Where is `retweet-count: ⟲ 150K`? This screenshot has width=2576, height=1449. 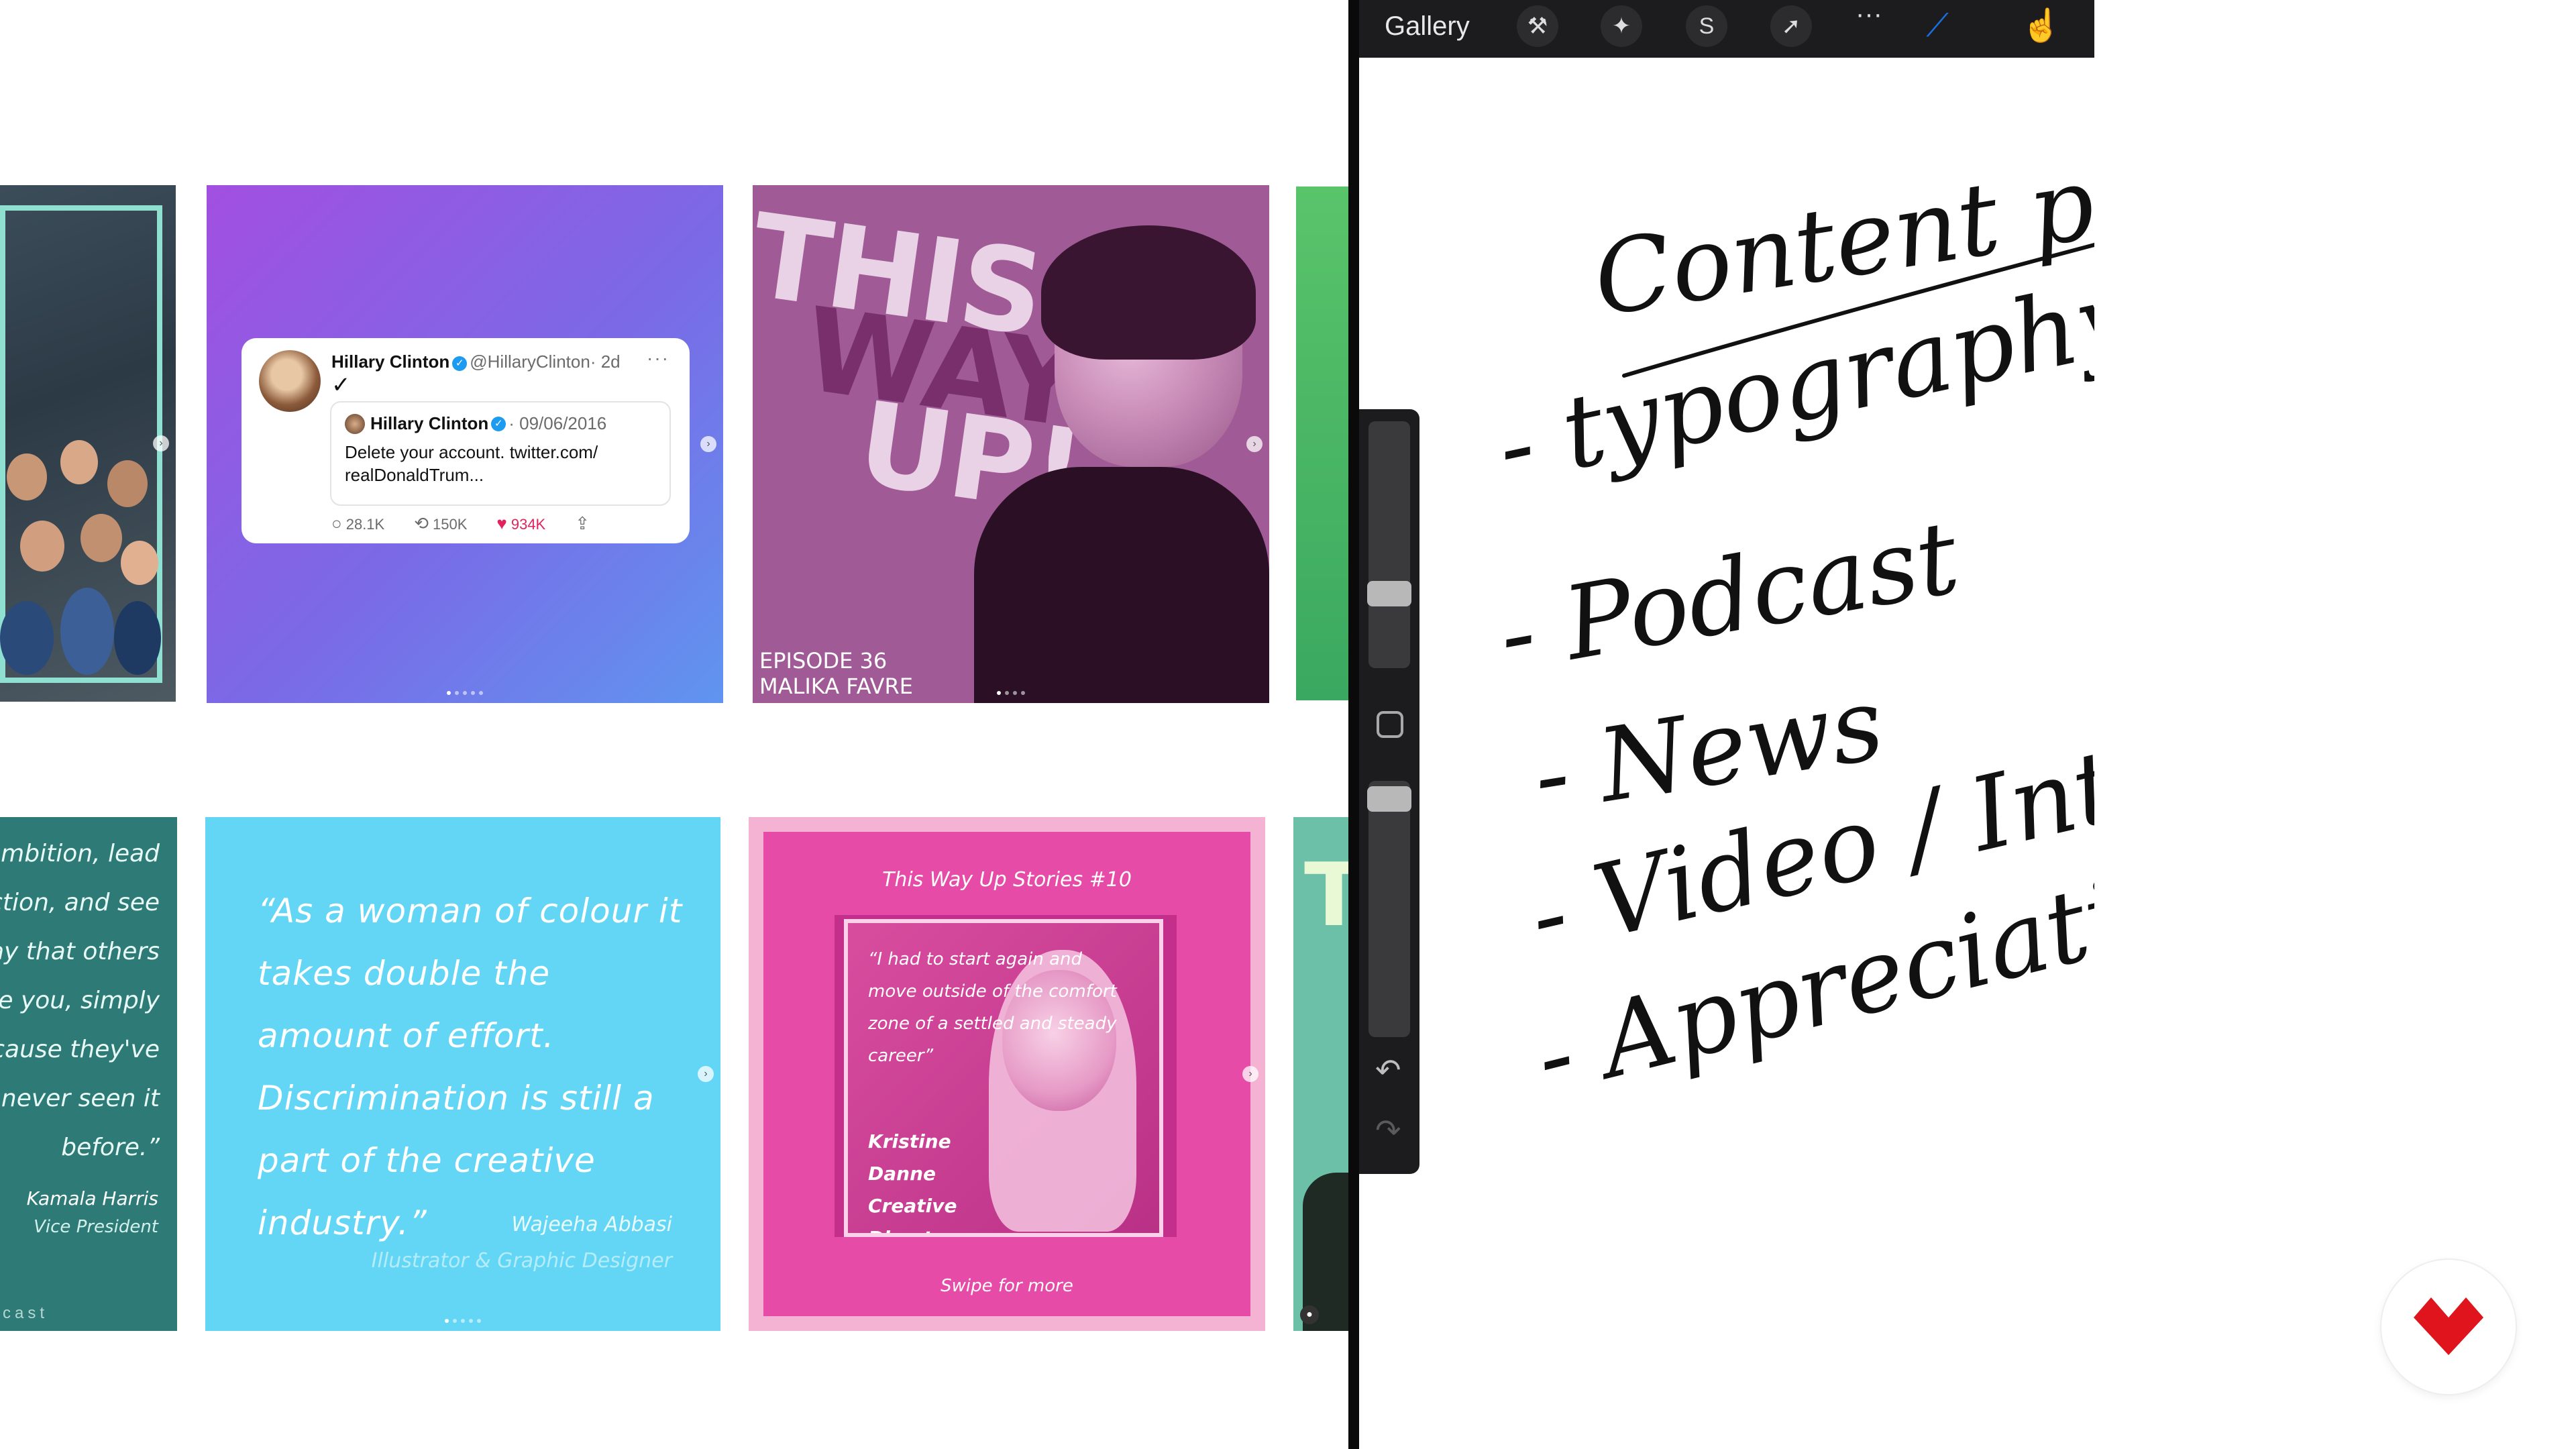 retweet-count: ⟲ 150K is located at coordinates (440, 523).